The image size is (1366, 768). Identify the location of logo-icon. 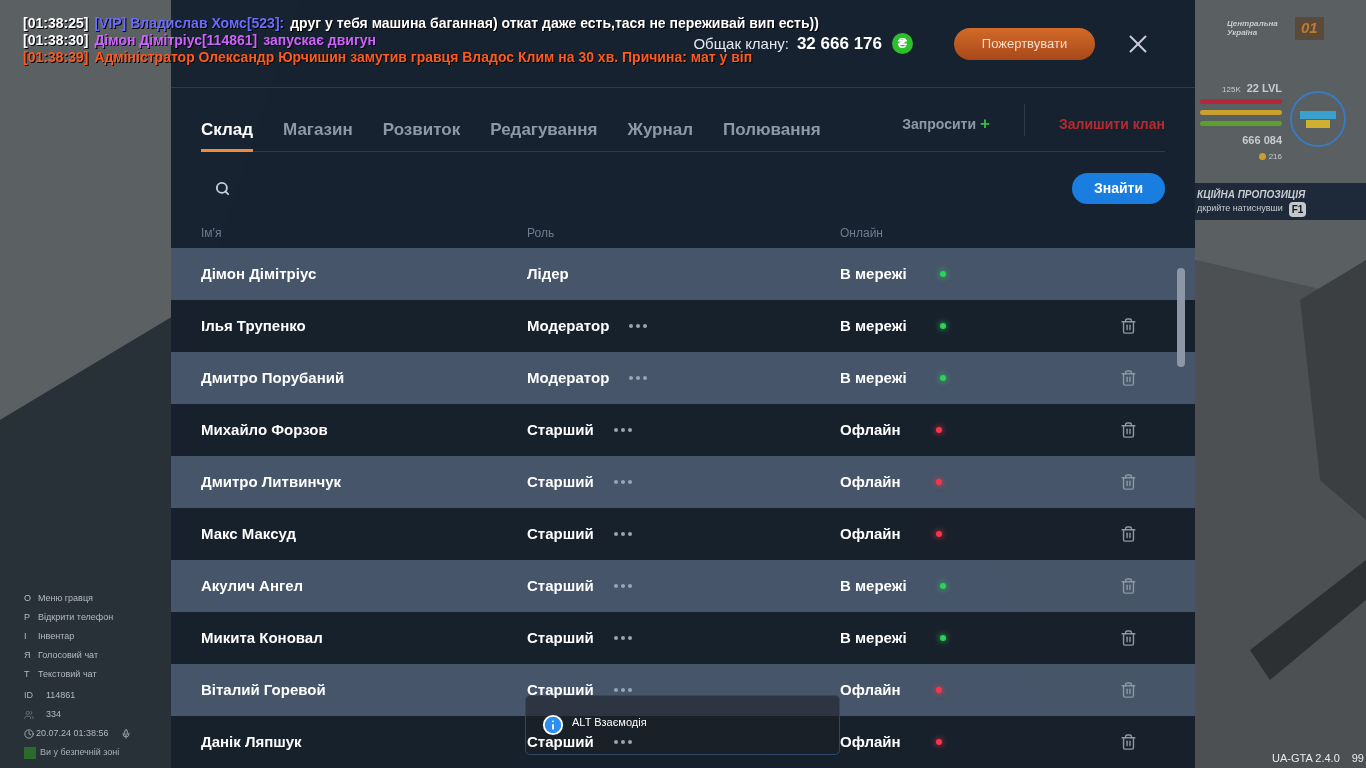
(1318, 118).